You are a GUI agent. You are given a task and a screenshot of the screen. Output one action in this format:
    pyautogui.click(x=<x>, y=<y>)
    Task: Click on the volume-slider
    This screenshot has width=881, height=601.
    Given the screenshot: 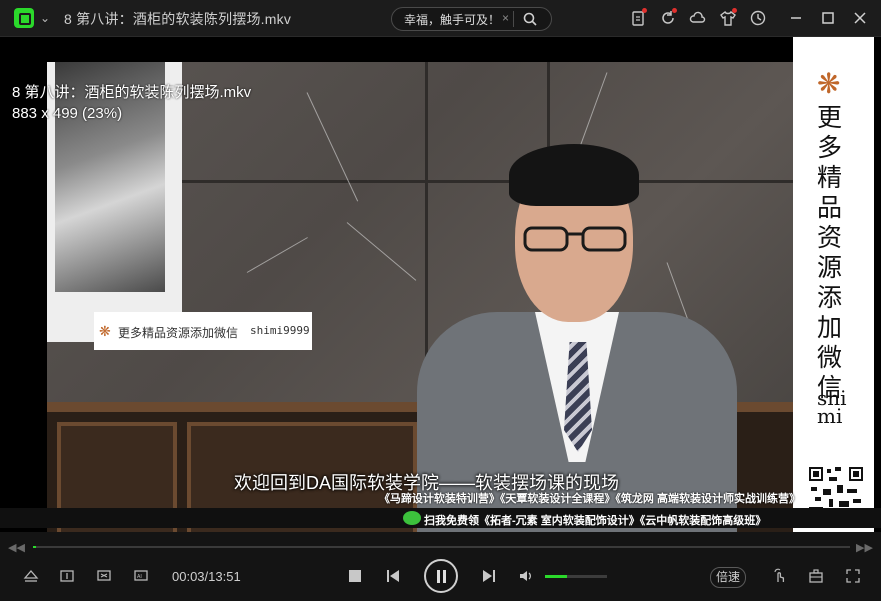 What is the action you would take?
    pyautogui.click(x=576, y=576)
    